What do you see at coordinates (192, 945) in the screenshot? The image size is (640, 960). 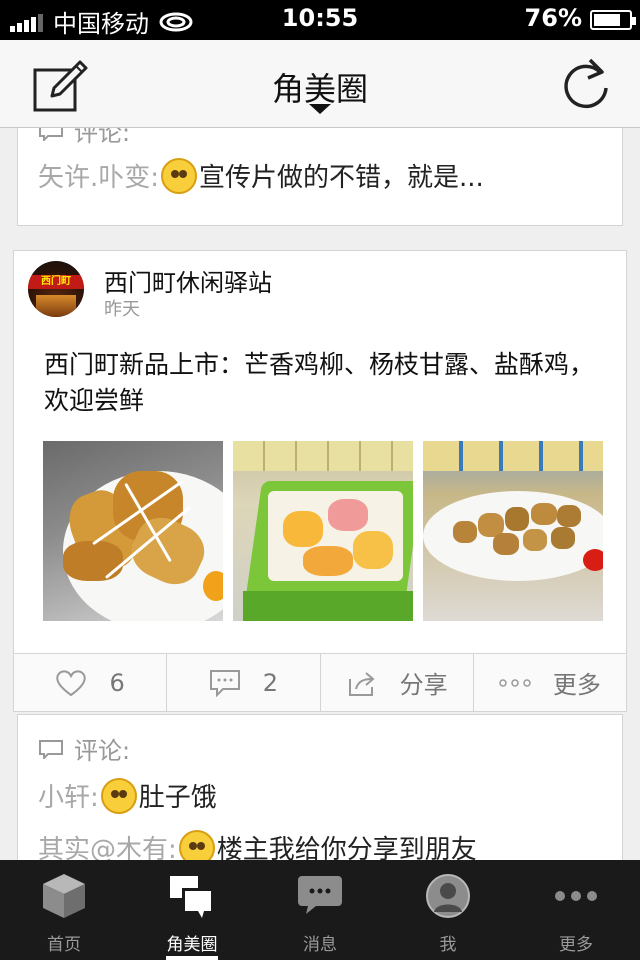 I see `tab-label: 角美圈` at bounding box center [192, 945].